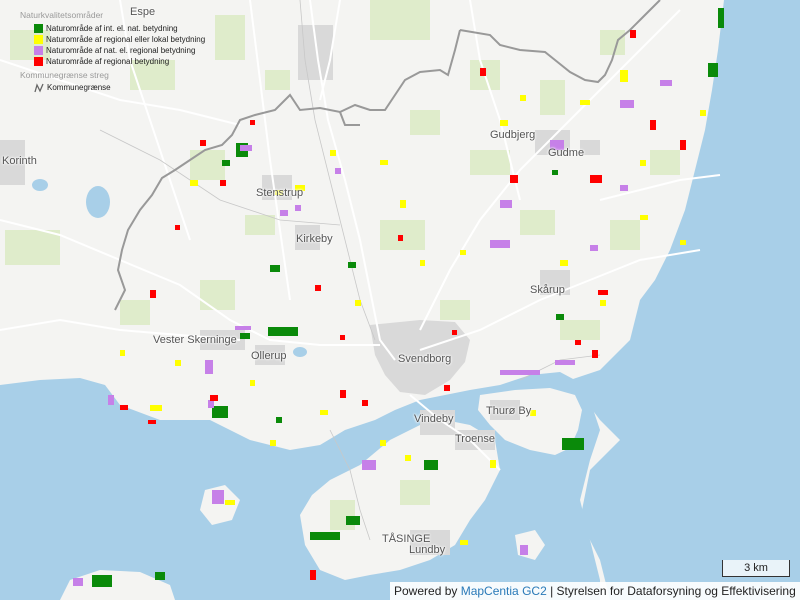  What do you see at coordinates (314, 239) in the screenshot?
I see `place-label-kirkeby: Kirkeby` at bounding box center [314, 239].